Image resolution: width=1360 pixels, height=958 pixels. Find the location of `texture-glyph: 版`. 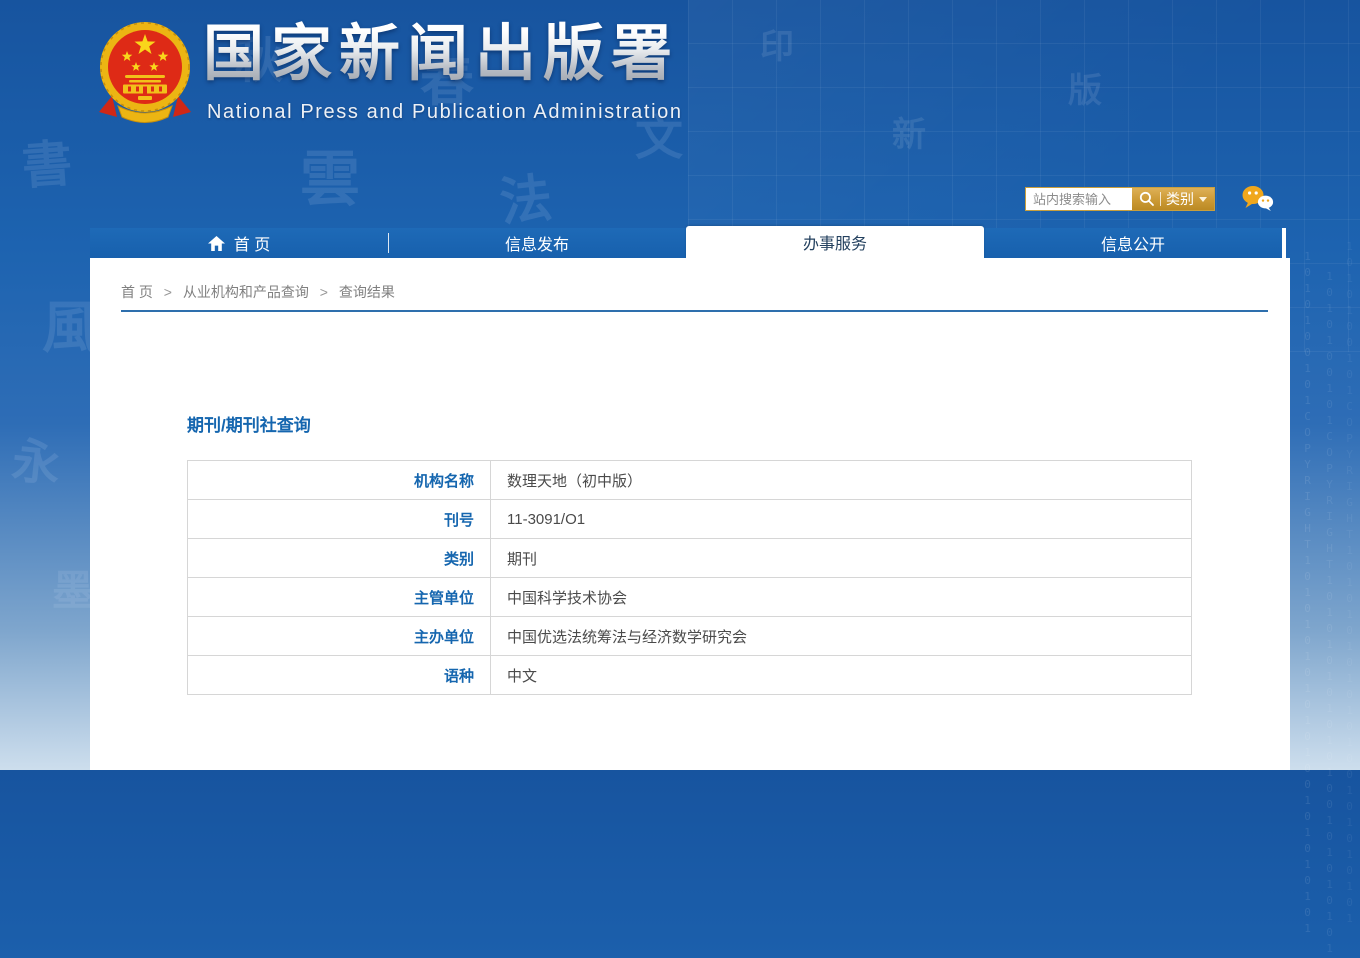

texture-glyph: 版 is located at coordinates (1085, 91).